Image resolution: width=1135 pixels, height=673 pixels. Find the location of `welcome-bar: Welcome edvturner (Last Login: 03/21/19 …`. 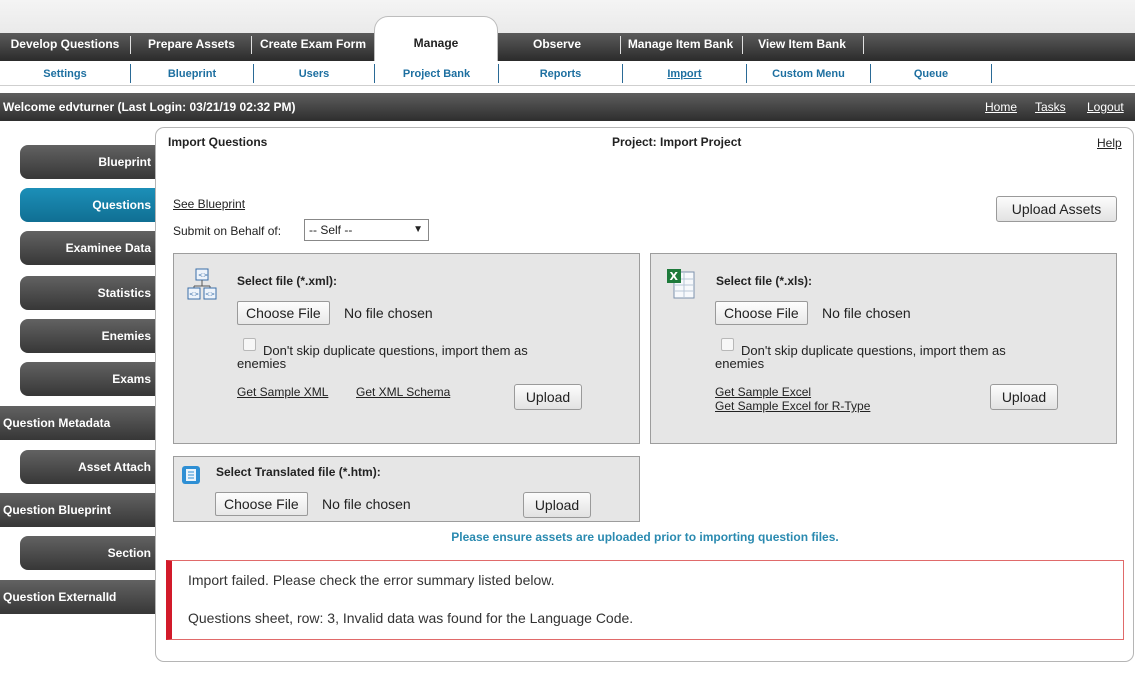

welcome-bar: Welcome edvturner (Last Login: 03/21/19 … is located at coordinates (567, 107).